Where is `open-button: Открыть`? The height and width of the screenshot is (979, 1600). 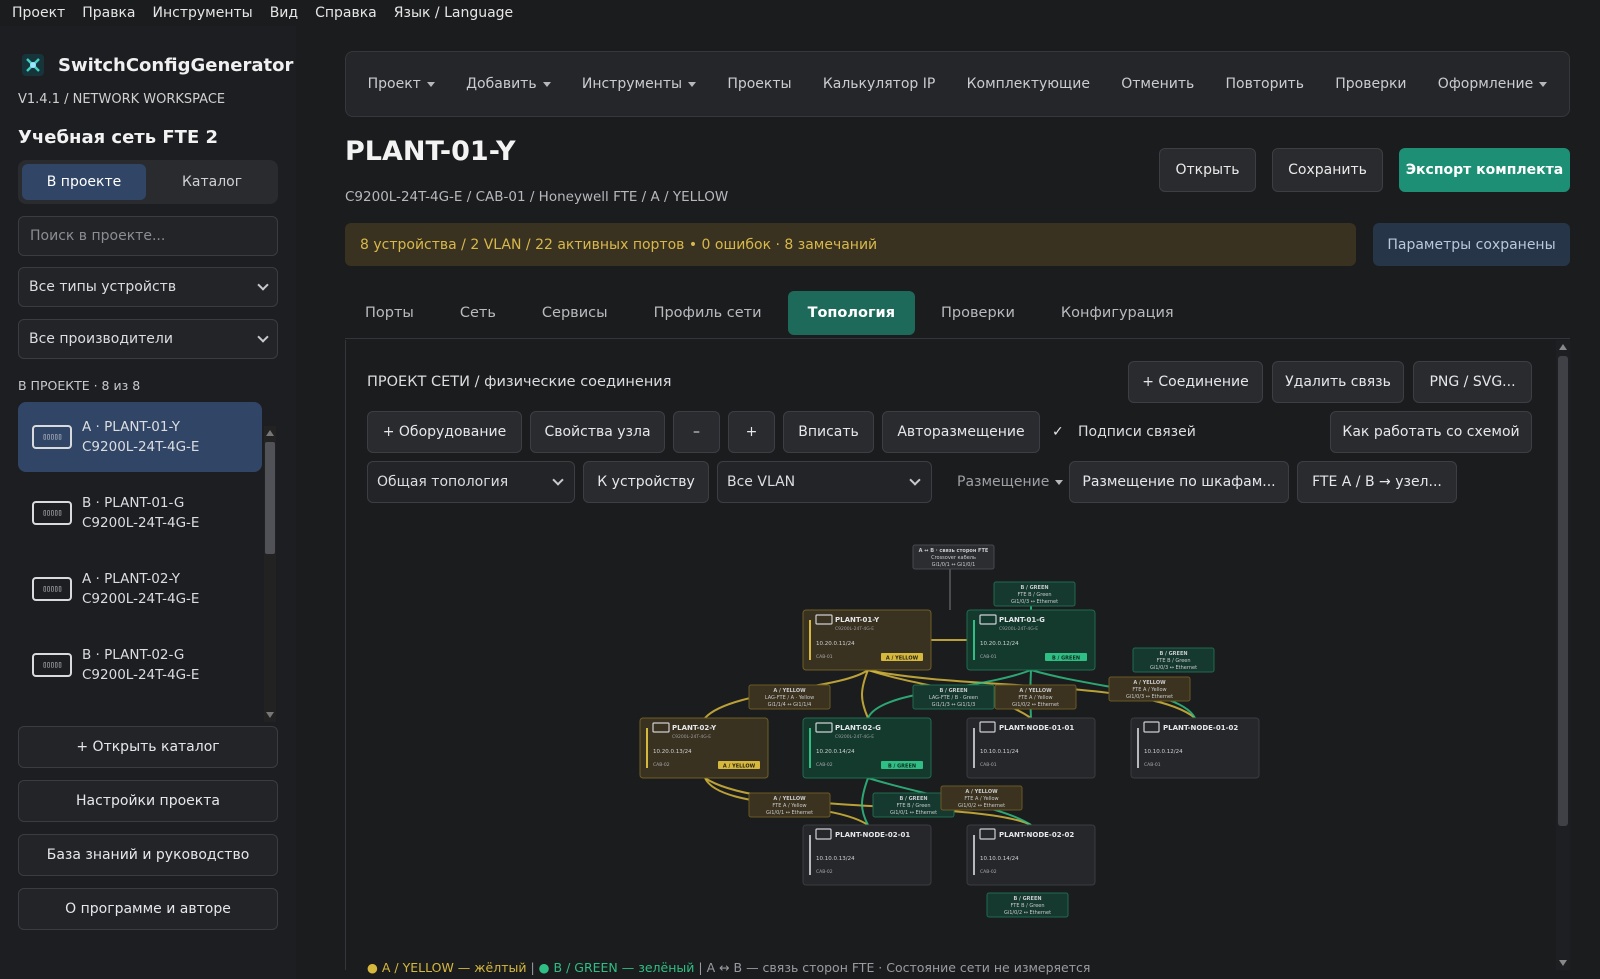 open-button: Открыть is located at coordinates (1207, 170).